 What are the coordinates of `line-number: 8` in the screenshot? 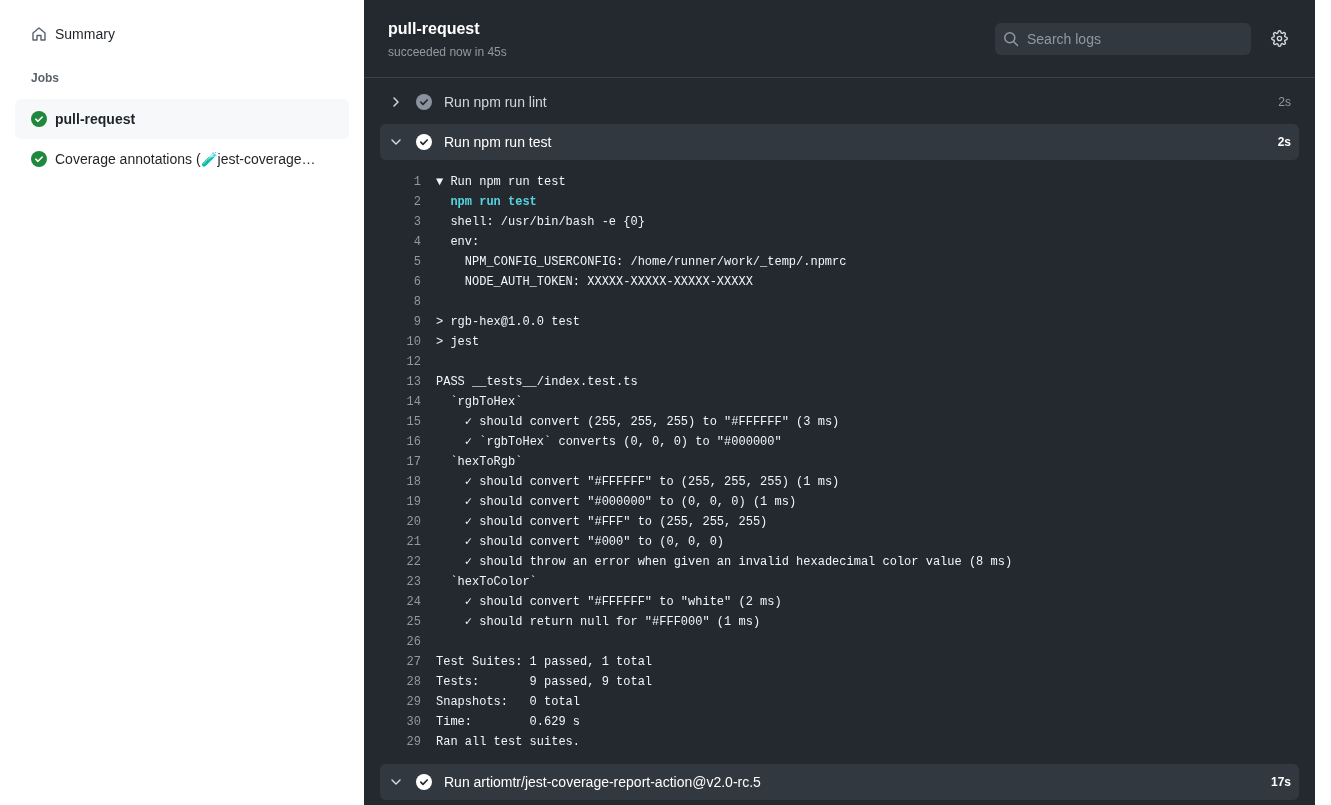 It's located at (416, 302).